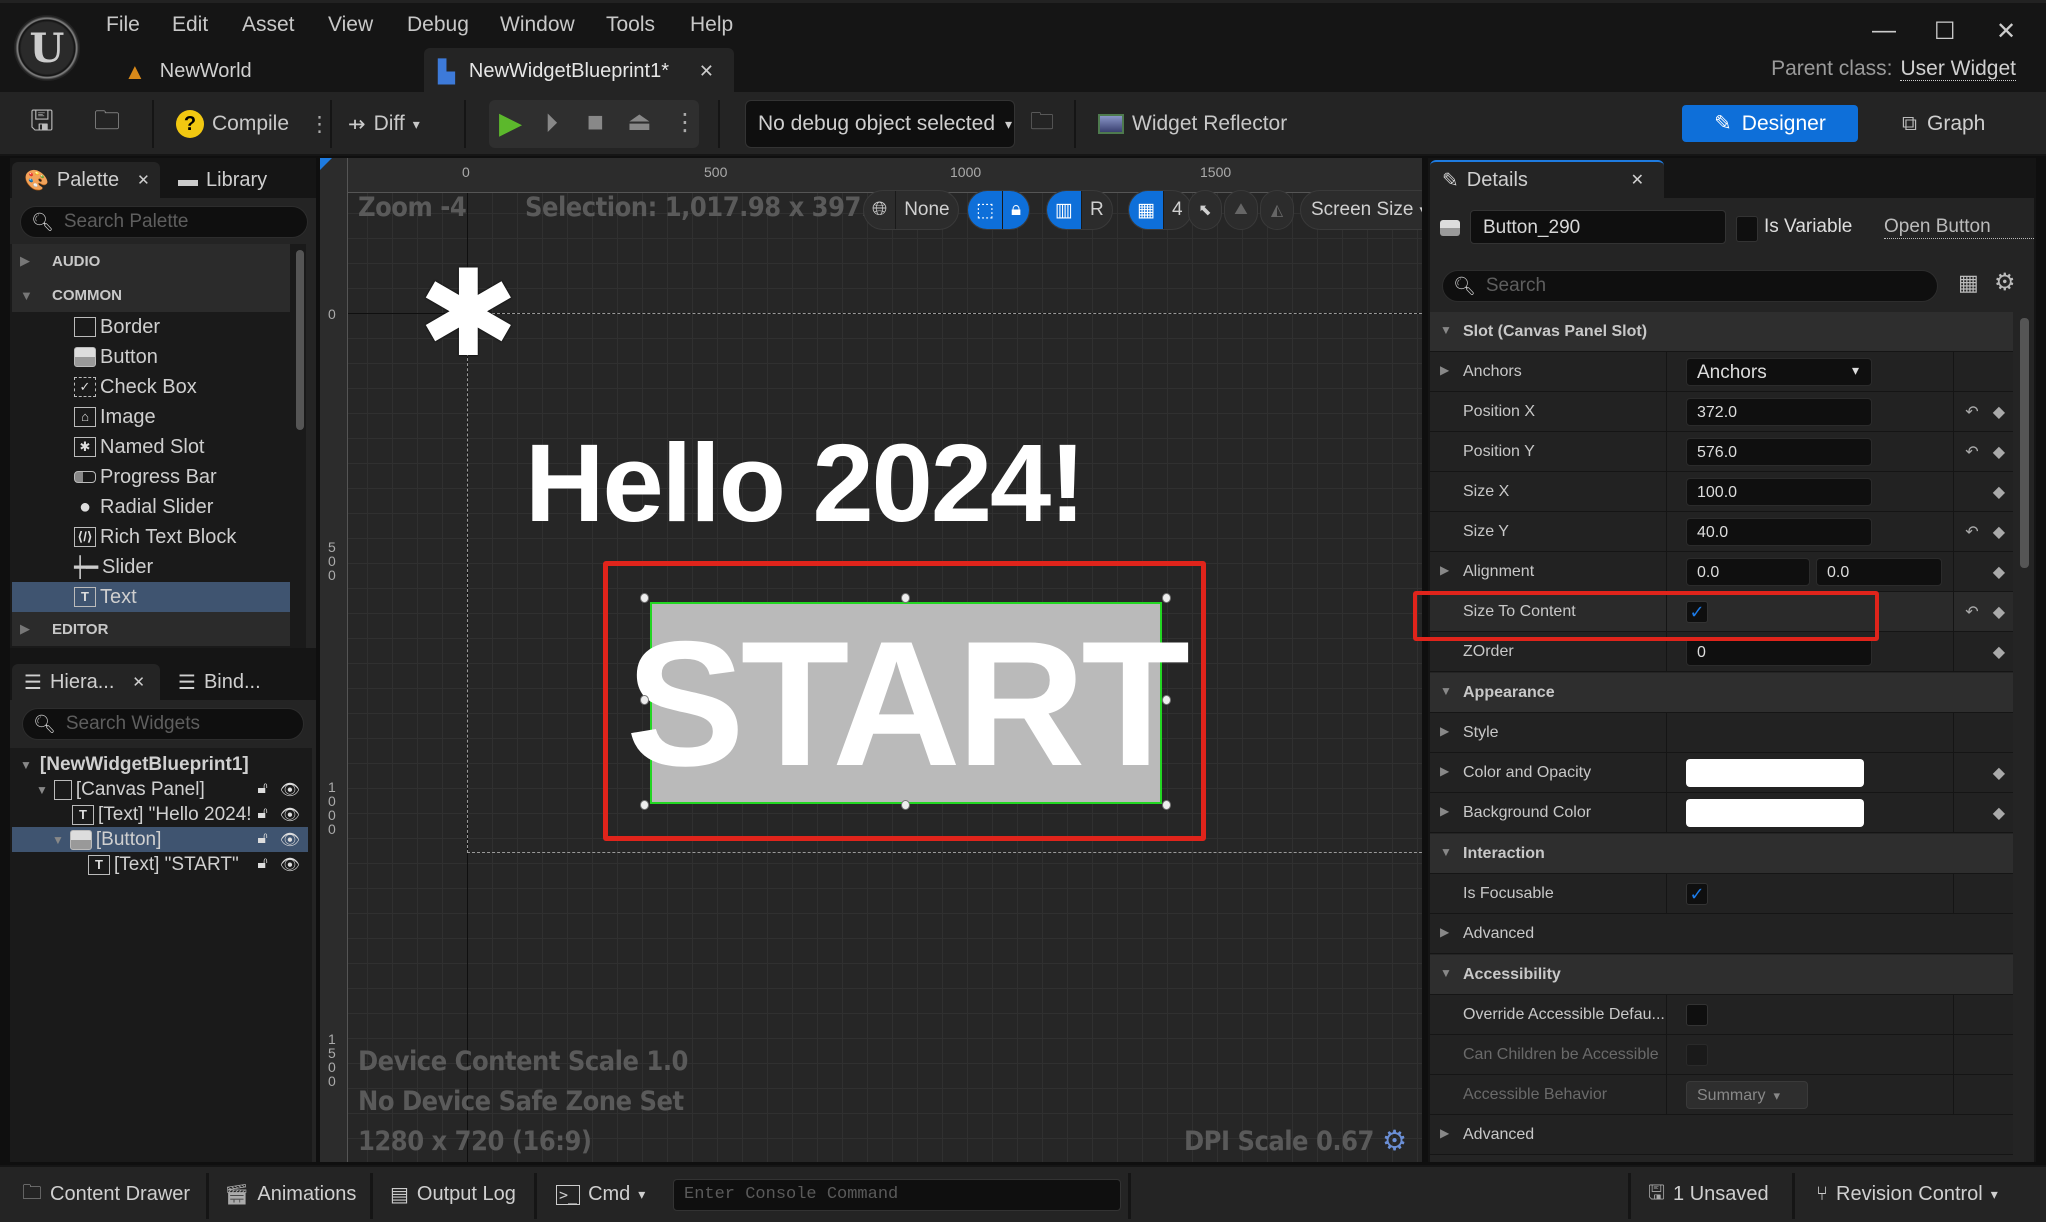 The height and width of the screenshot is (1222, 2046). I want to click on designer-mode-button: ✎ Designer, so click(1770, 123).